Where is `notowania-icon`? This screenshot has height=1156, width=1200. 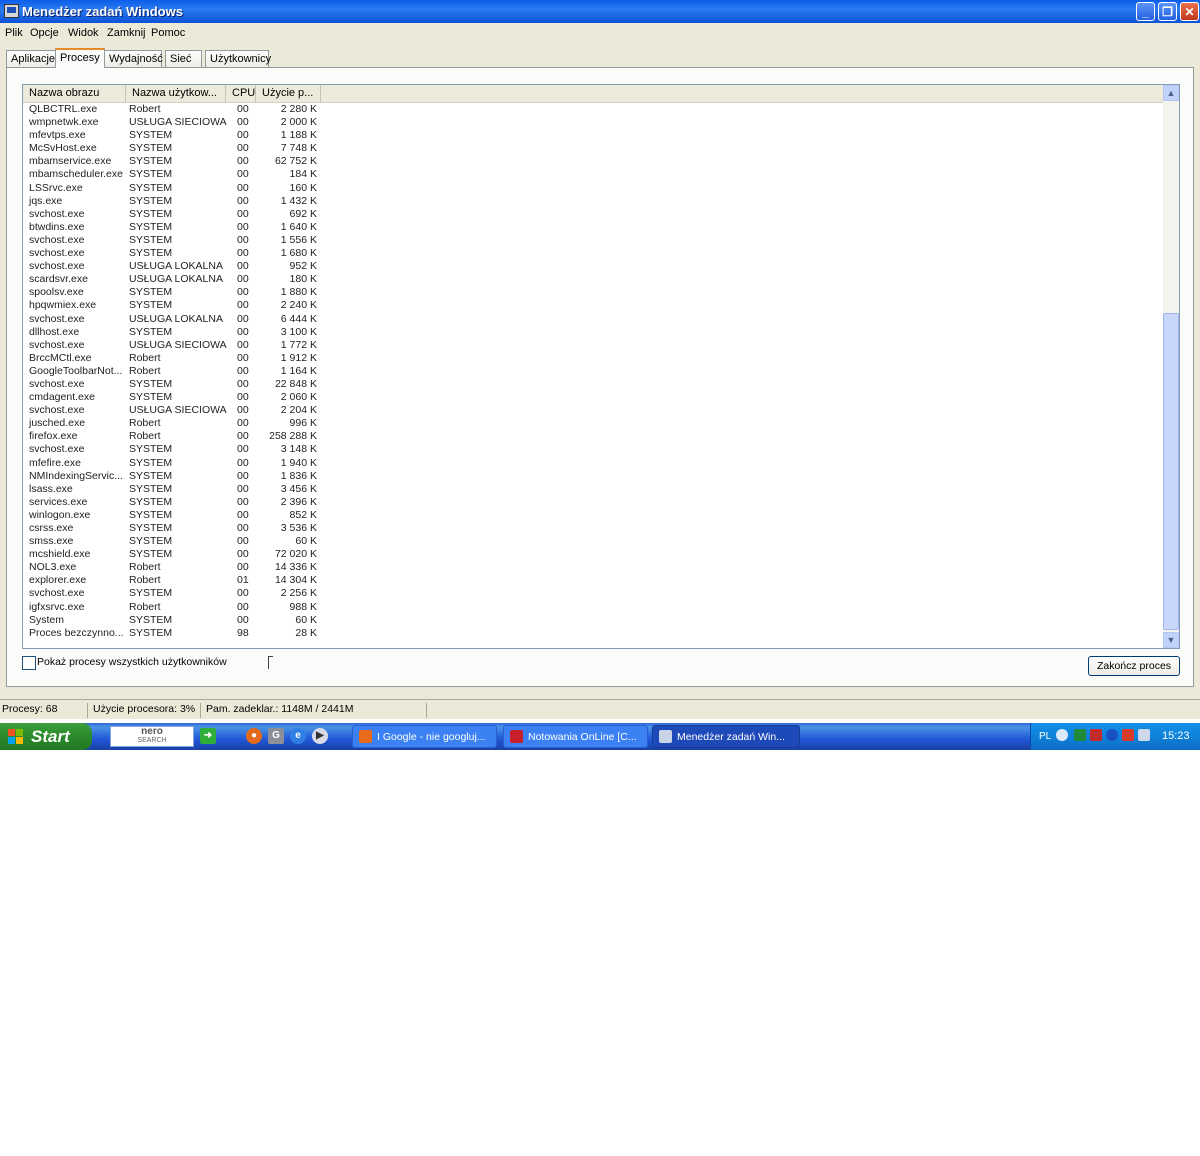 notowania-icon is located at coordinates (516, 736).